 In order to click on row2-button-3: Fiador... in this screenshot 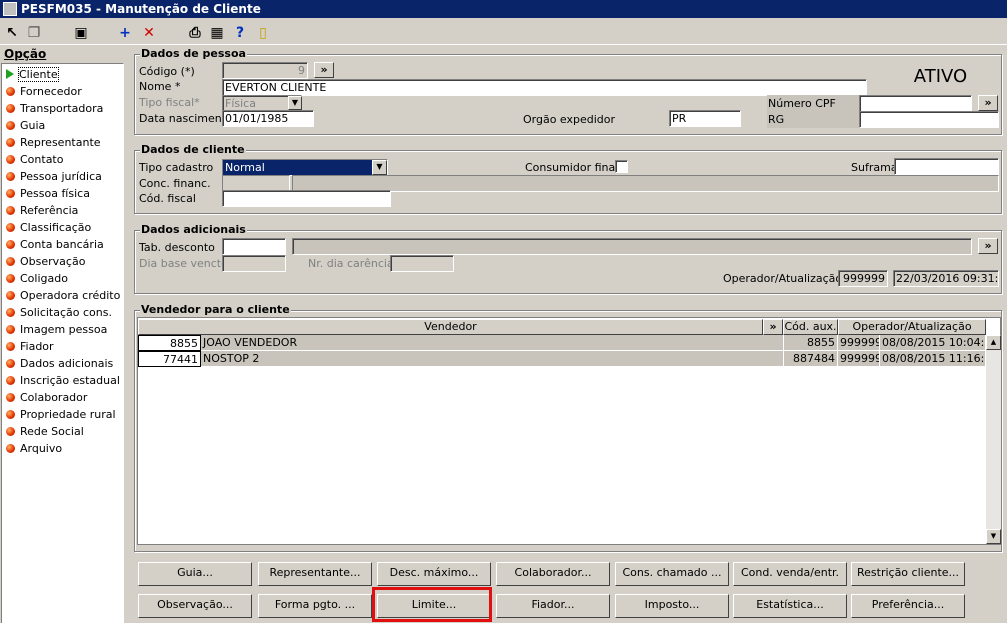, I will do `click(553, 606)`.